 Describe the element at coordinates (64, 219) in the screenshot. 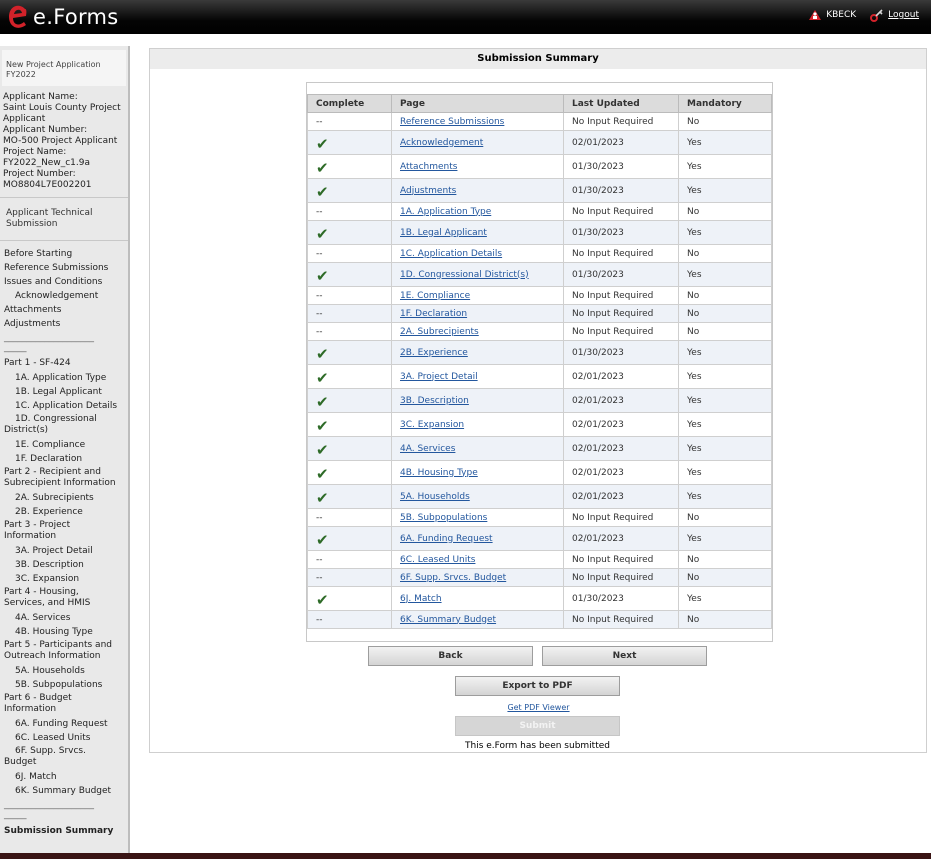

I see `sidebar-item-technical-submission: Applicant Technical Submission` at that location.